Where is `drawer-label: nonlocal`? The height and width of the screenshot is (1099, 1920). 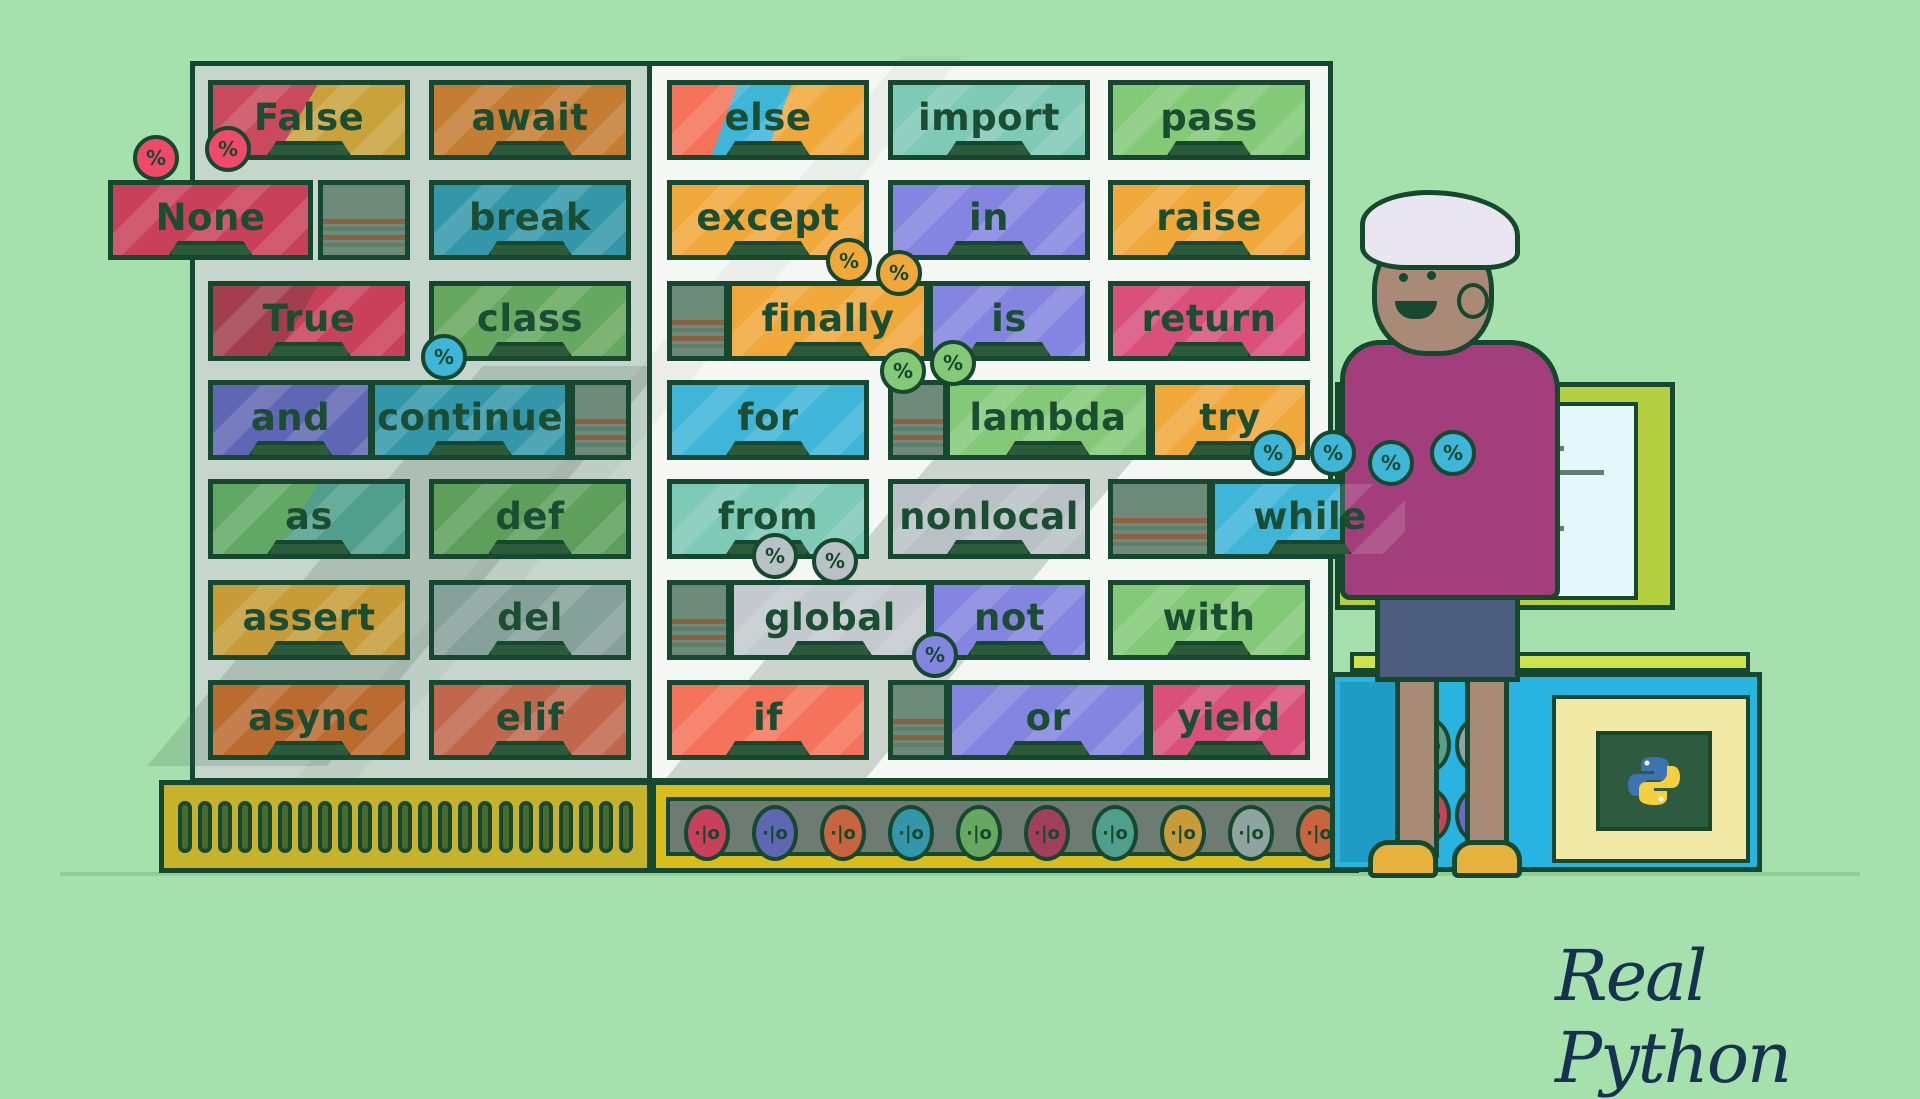
drawer-label: nonlocal is located at coordinates (989, 516).